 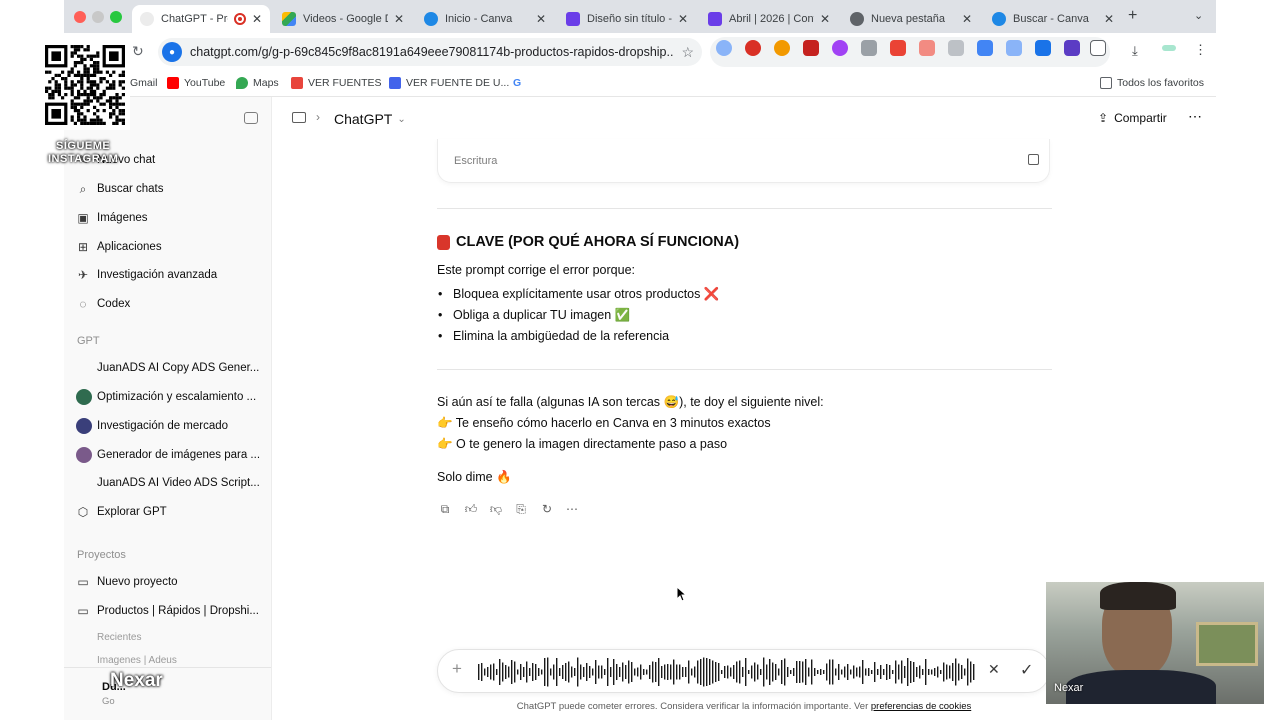 I want to click on cookie-preferences-link: preferencias de cookies, so click(x=921, y=706).